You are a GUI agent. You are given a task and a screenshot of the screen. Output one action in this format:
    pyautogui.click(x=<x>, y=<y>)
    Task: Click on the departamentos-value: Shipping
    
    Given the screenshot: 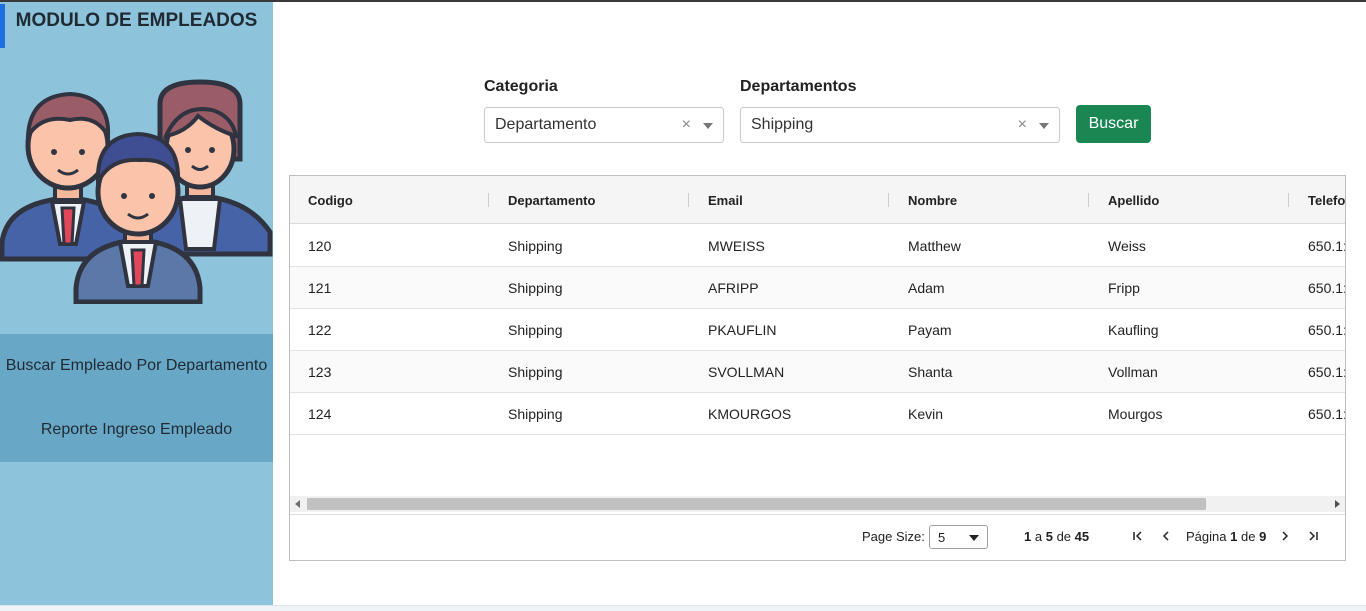 What is the action you would take?
    pyautogui.click(x=782, y=124)
    